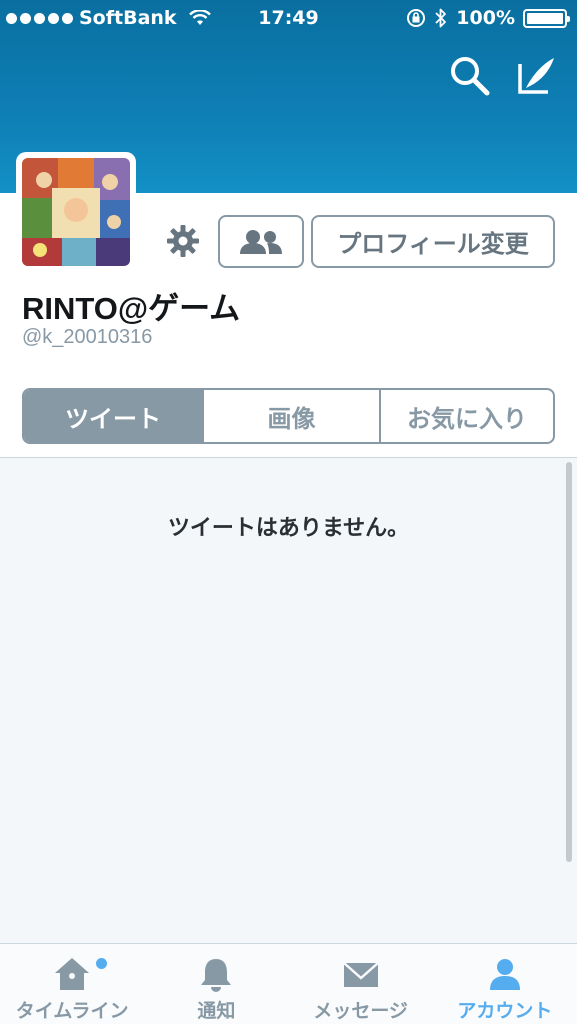  I want to click on home-icon, so click(72, 974).